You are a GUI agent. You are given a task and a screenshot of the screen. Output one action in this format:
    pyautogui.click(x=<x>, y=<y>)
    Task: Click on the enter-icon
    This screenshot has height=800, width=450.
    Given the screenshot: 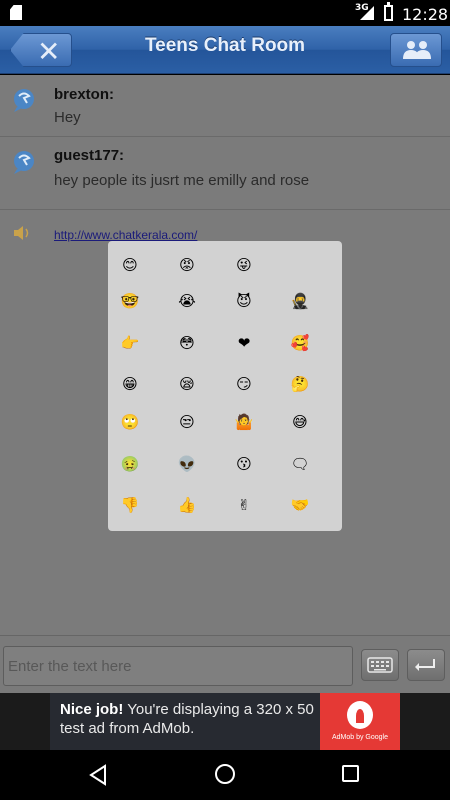 What is the action you would take?
    pyautogui.click(x=425, y=665)
    